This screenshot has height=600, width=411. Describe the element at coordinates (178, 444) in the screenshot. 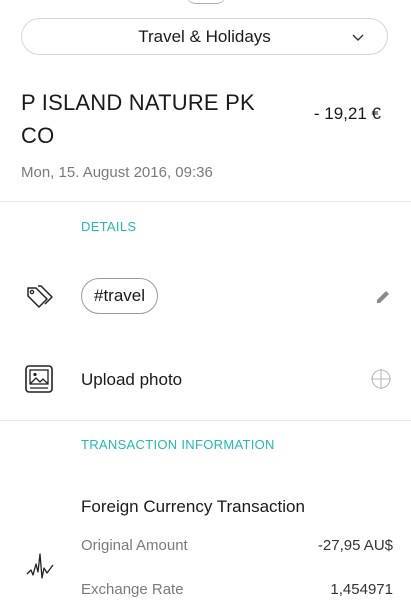

I see `transaction-info-section-title: TRANSACTION INFORMATION` at that location.